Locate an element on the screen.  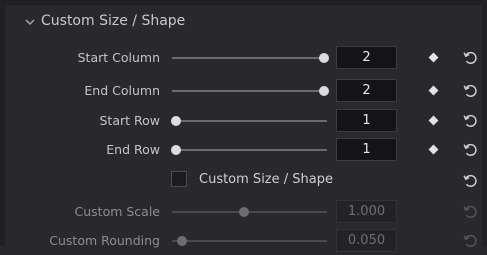
end-column-row: End Column 2 is located at coordinates (243, 91).